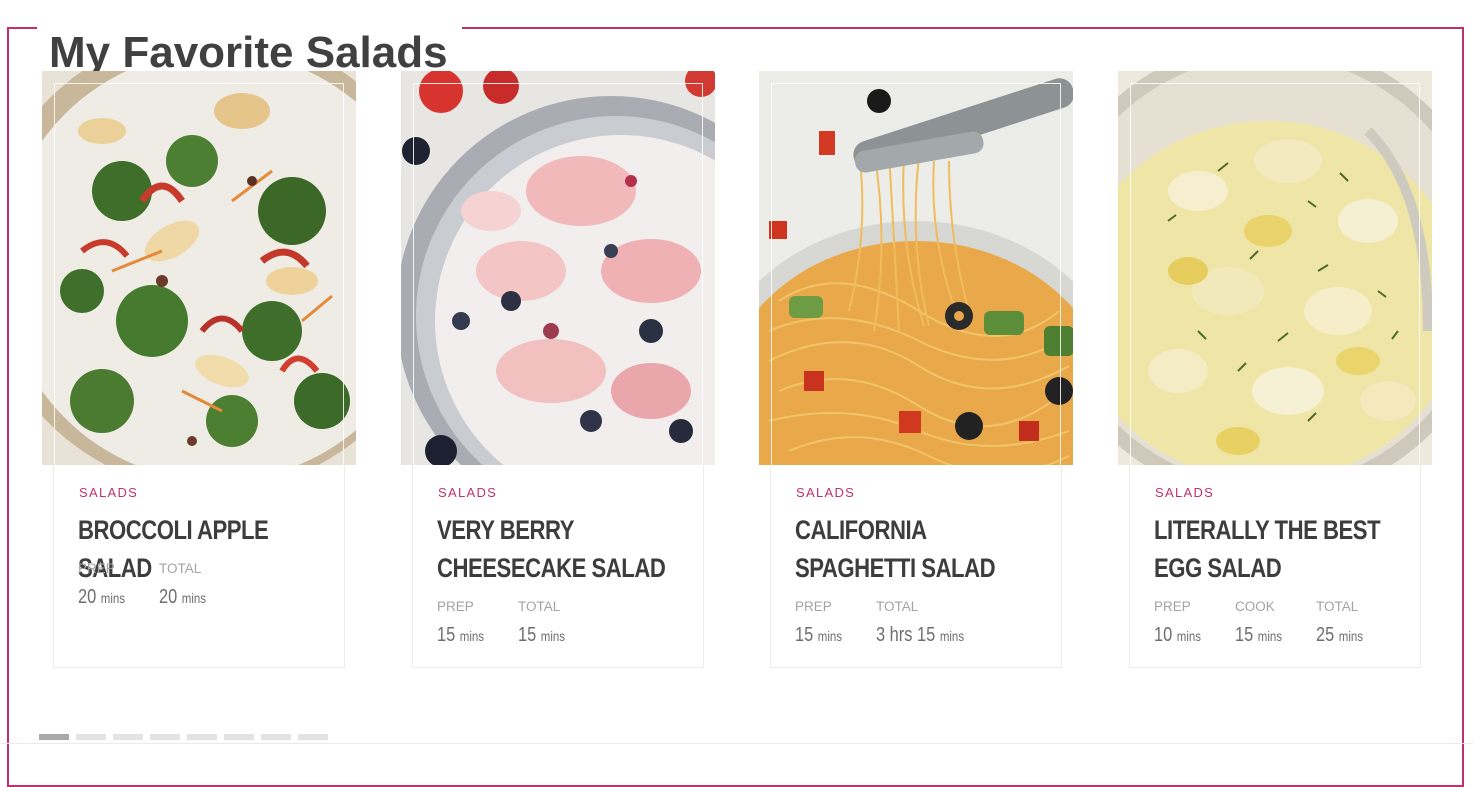  I want to click on recipe-times: PREP 20 mins TOTAL 20 mins, so click(159, 585).